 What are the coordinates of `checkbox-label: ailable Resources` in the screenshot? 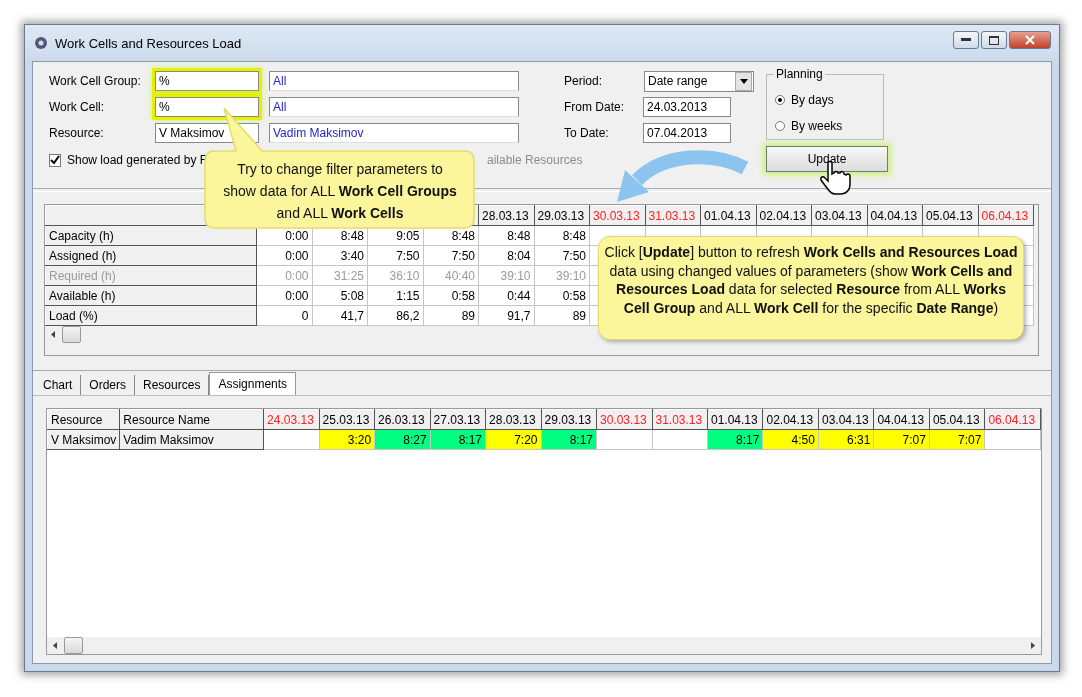 It's located at (535, 160).